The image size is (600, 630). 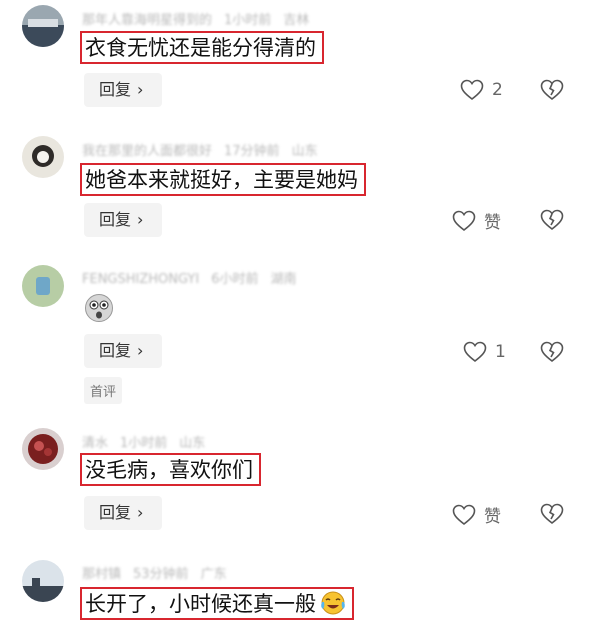 I want to click on username: 我在那里的人面都很好, so click(x=147, y=151).